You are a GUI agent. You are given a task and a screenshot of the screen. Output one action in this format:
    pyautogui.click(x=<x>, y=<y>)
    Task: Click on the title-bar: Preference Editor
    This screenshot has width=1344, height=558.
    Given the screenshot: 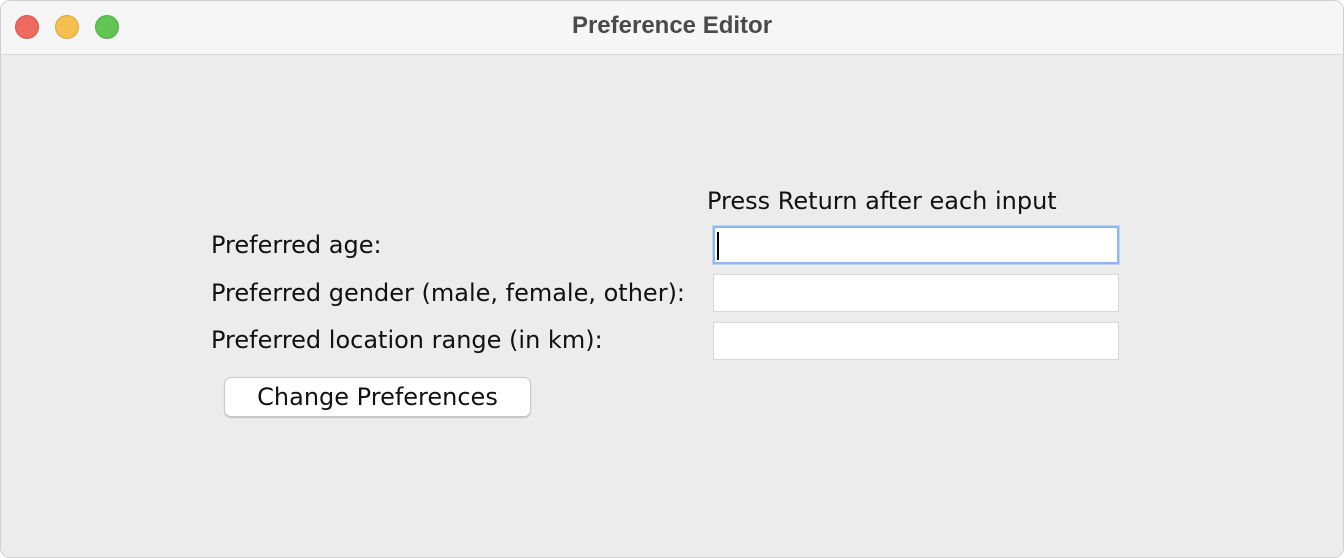 What is the action you would take?
    pyautogui.click(x=672, y=28)
    